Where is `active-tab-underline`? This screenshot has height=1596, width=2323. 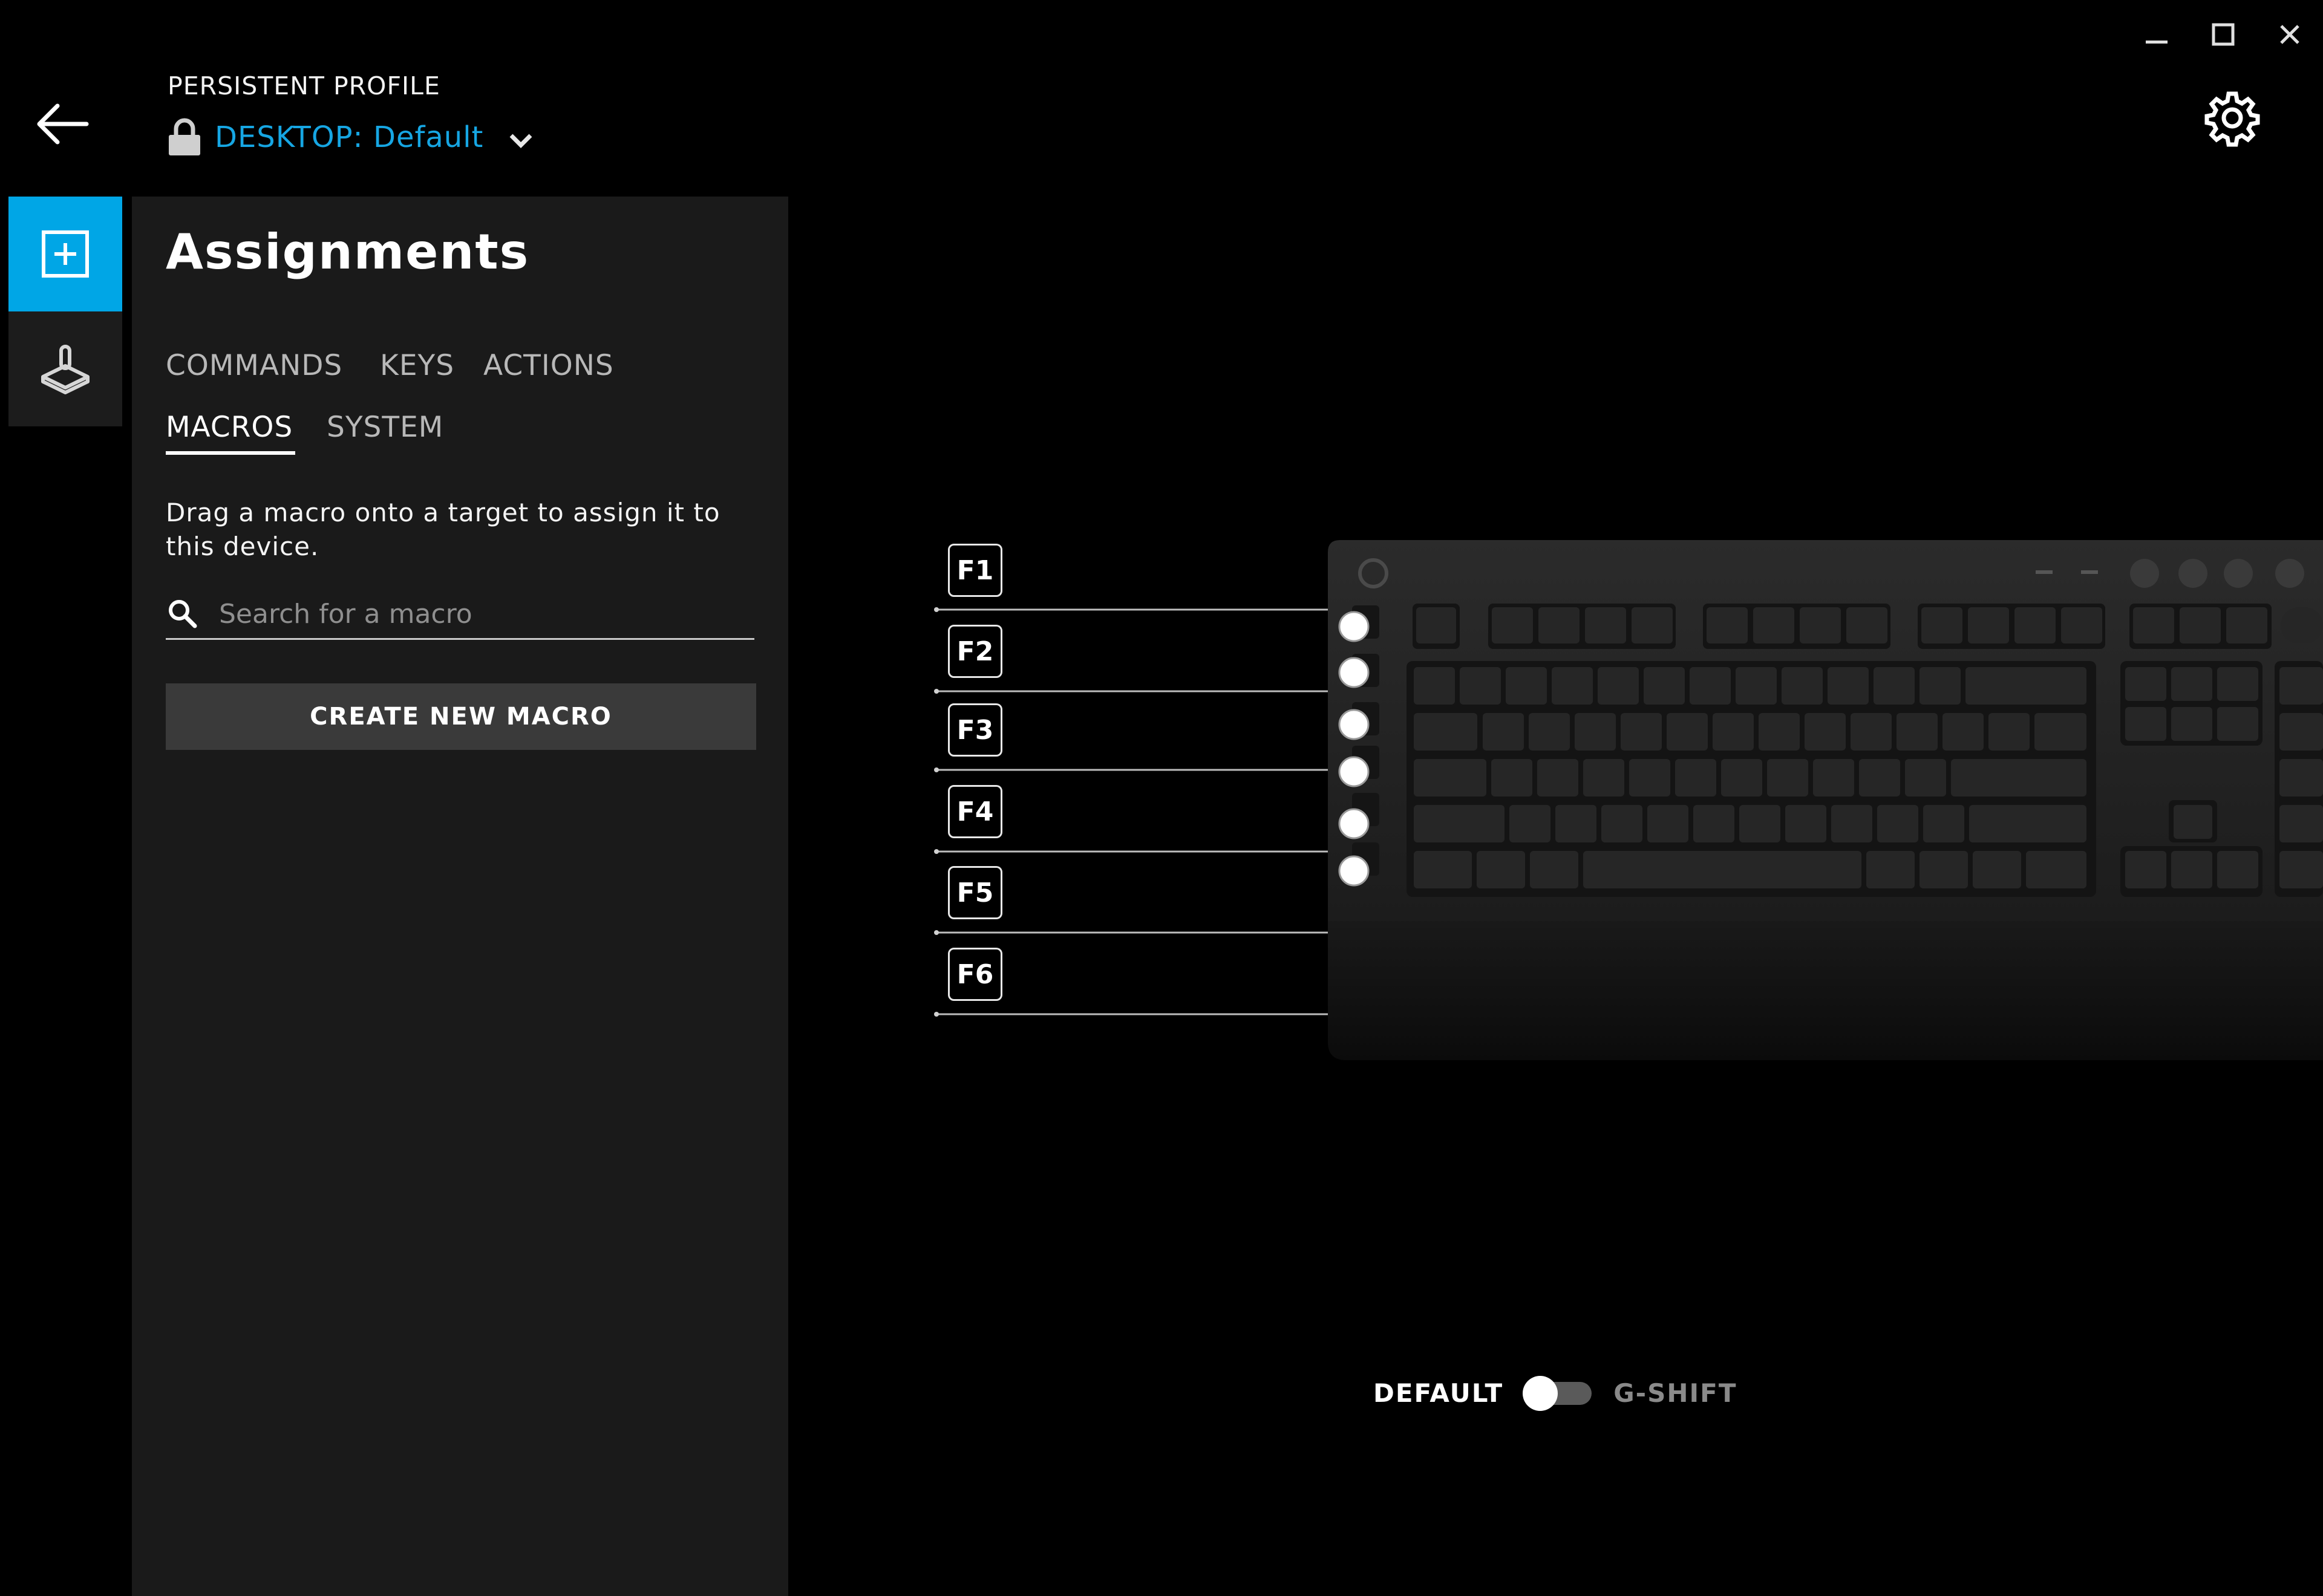
active-tab-underline is located at coordinates (230, 453).